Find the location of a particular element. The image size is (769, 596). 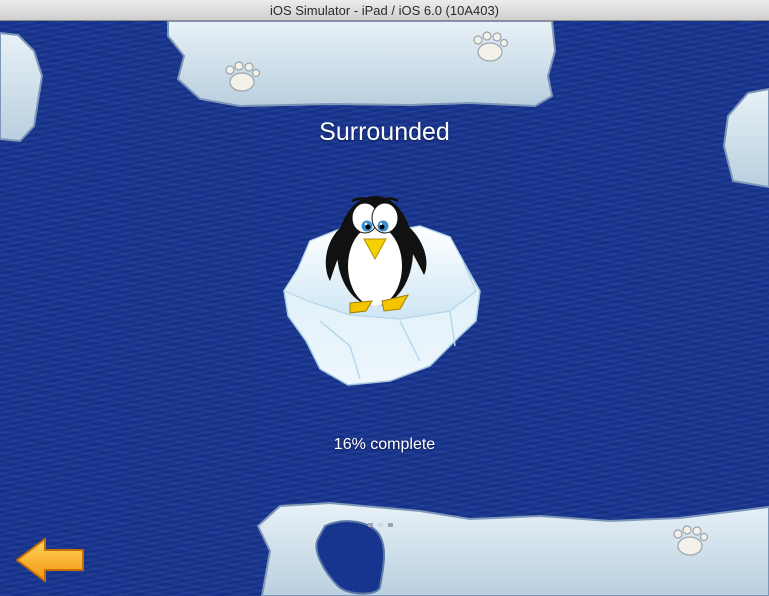

page-indicator is located at coordinates (380, 525).